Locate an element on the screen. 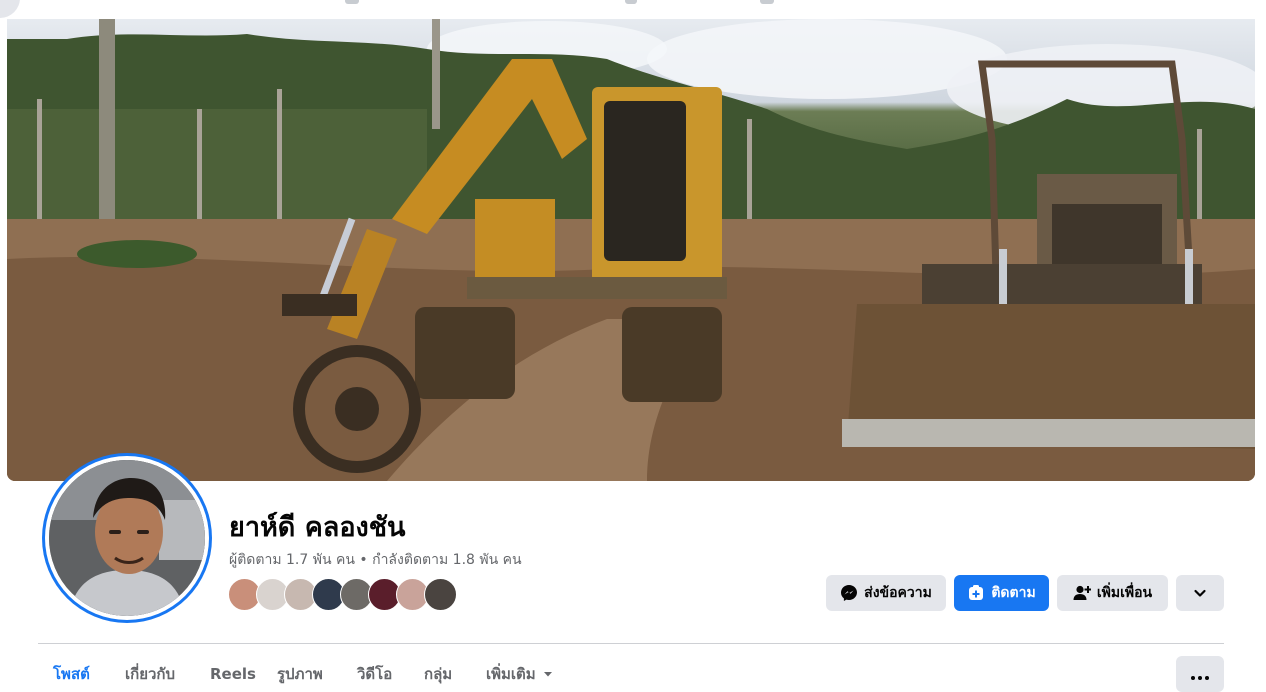  avatar is located at coordinates (127, 538).